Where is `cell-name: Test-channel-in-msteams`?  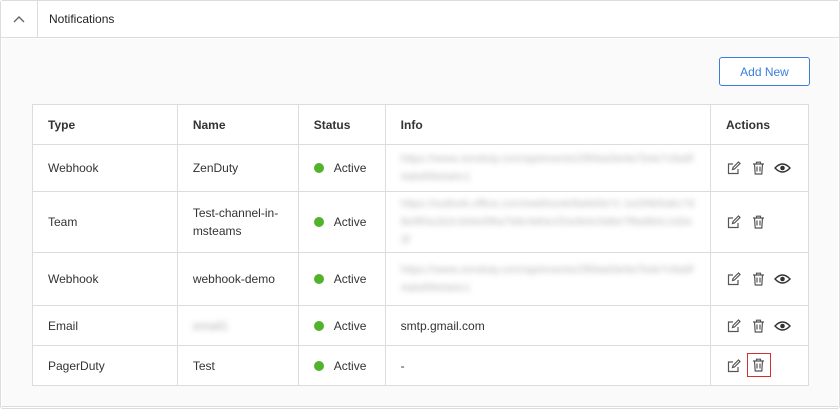 cell-name: Test-channel-in-msteams is located at coordinates (237, 222).